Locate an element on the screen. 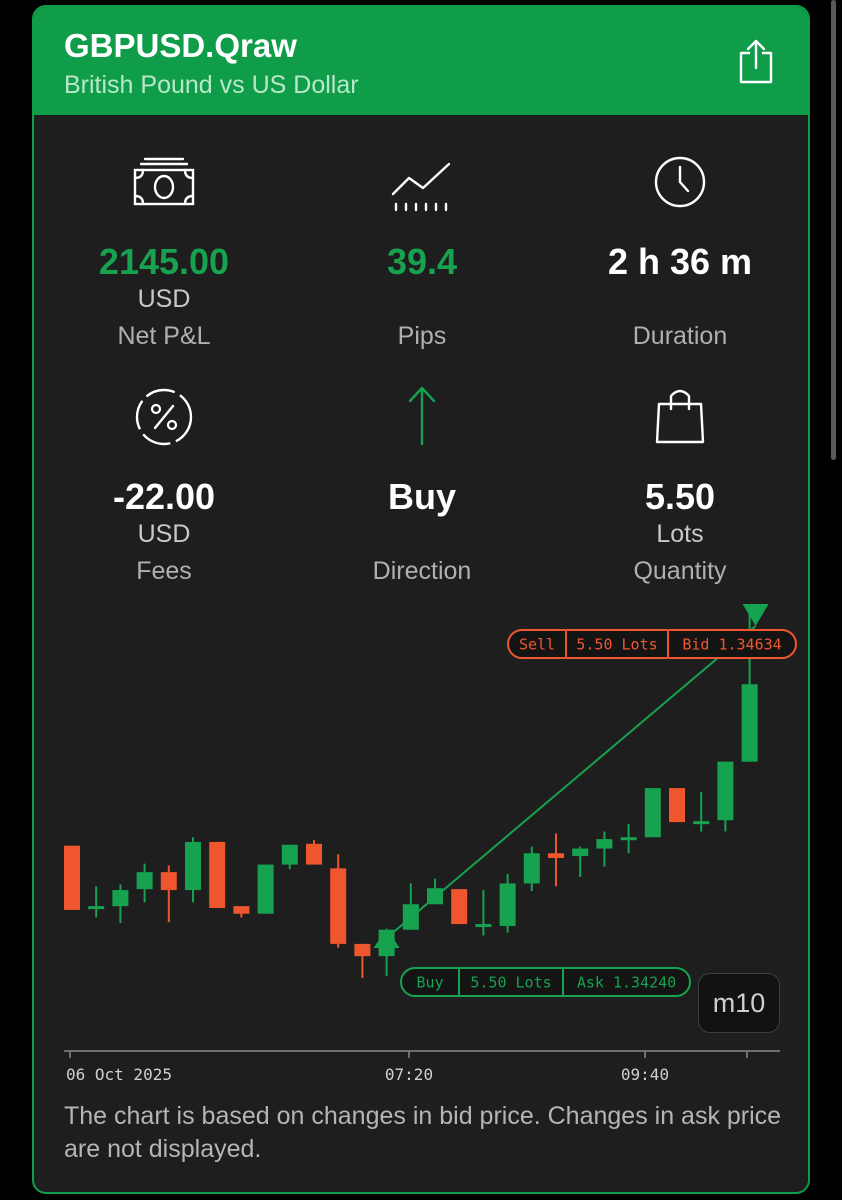 This screenshot has height=1200, width=842. symbol-title: GBPUSD.Qraw is located at coordinates (180, 45).